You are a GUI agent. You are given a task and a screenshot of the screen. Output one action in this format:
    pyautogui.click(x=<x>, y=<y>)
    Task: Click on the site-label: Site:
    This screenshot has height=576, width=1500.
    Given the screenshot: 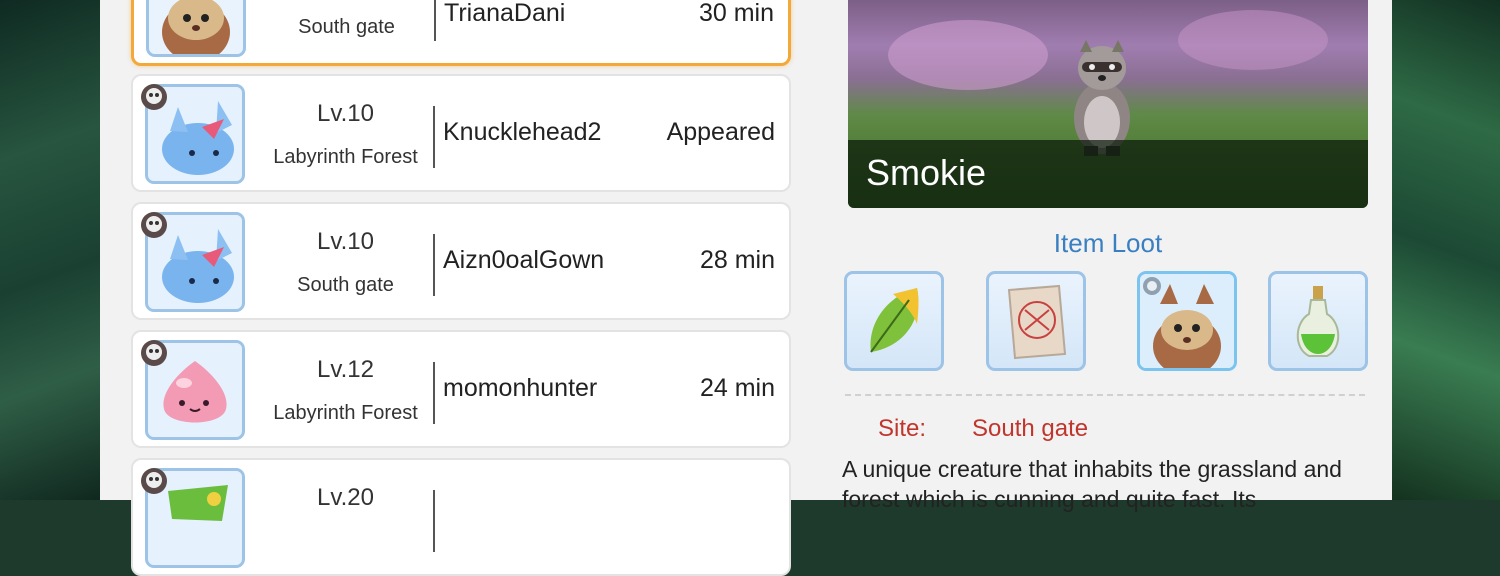 What is the action you would take?
    pyautogui.click(x=902, y=428)
    